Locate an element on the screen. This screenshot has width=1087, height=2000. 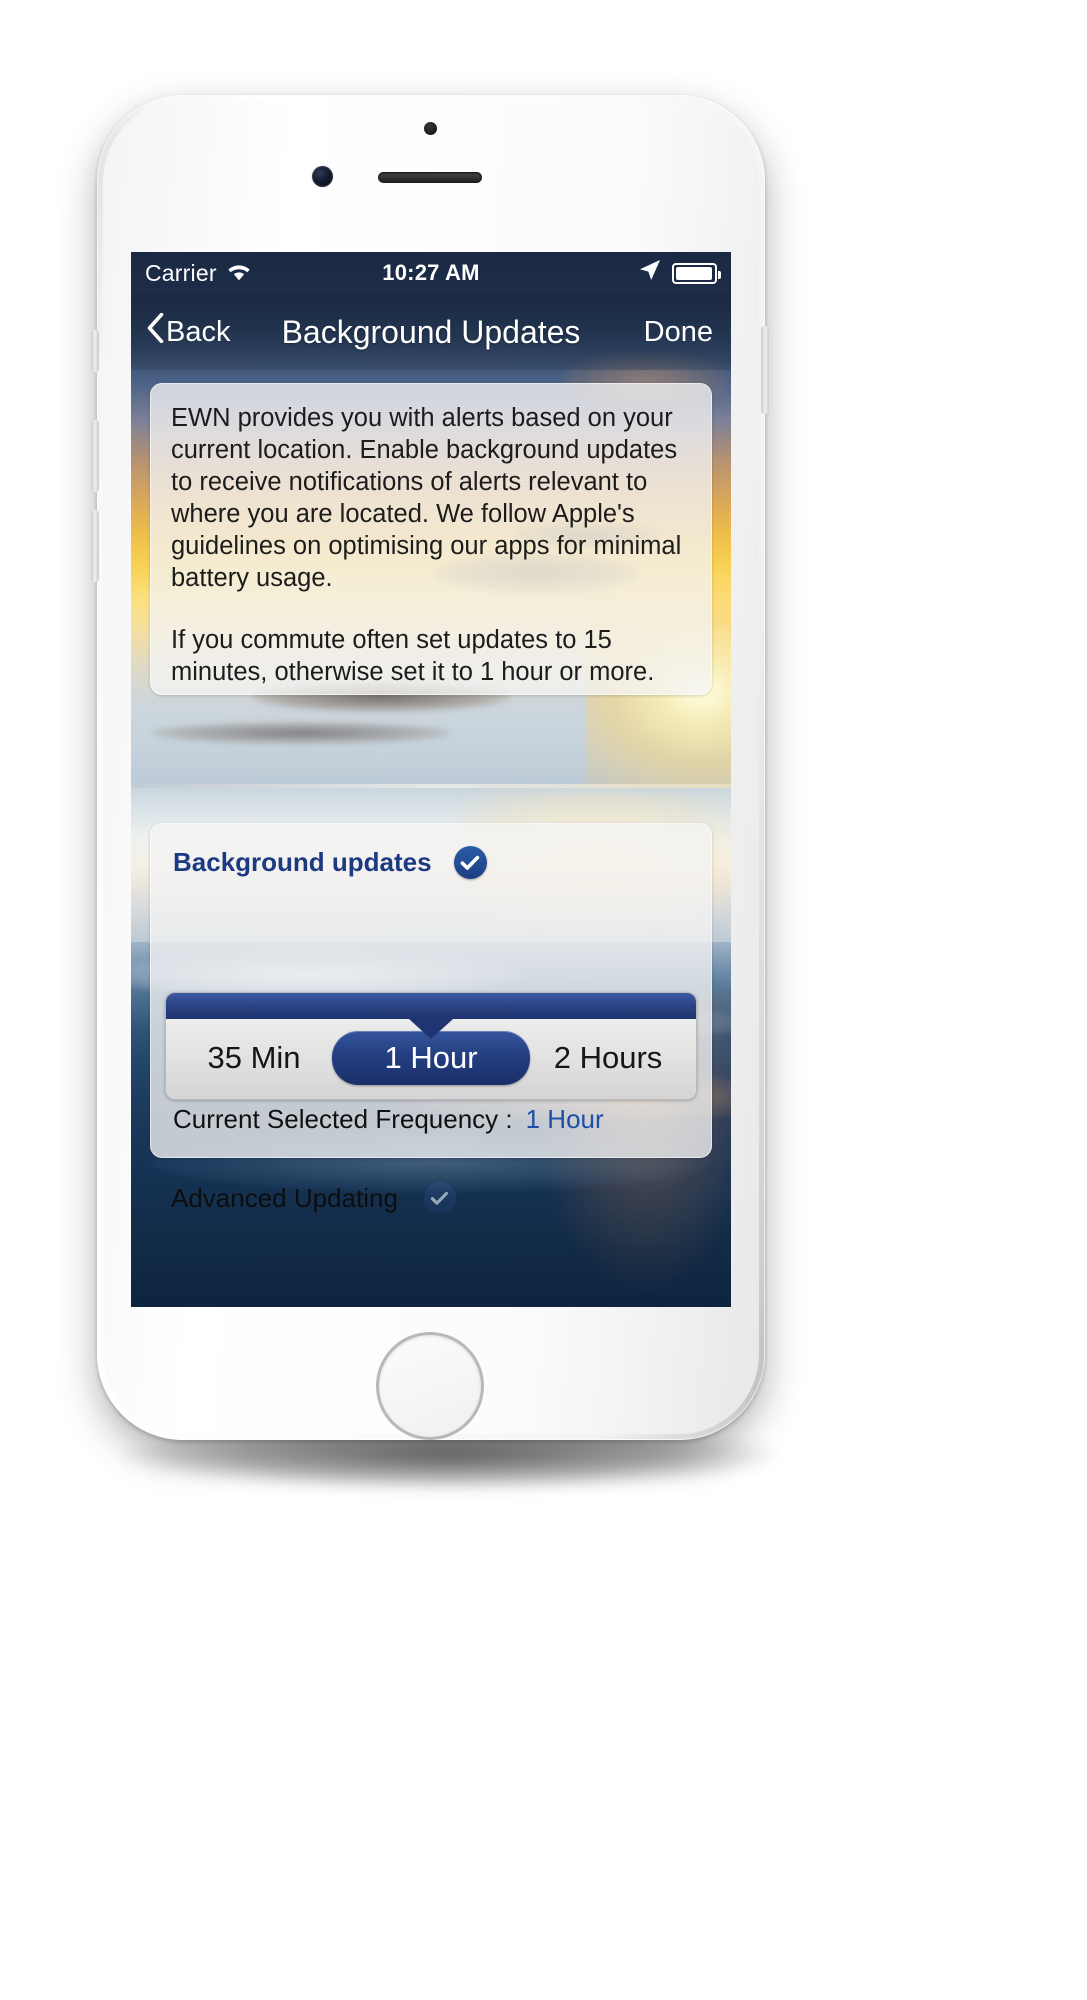
home-button is located at coordinates (430, 1386).